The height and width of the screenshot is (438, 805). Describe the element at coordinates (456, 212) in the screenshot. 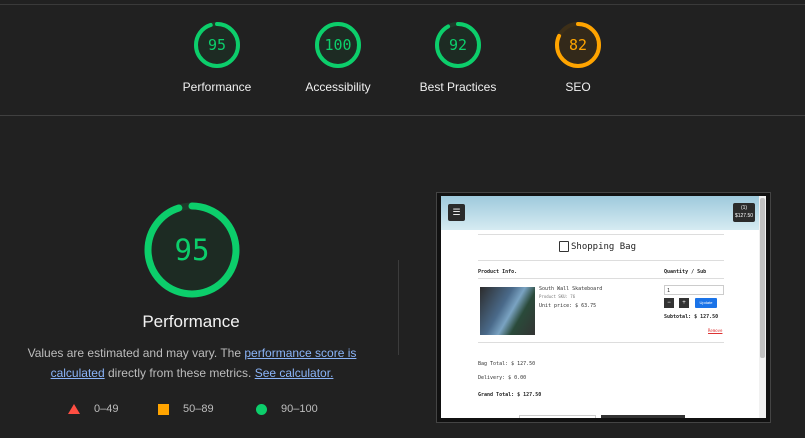

I see `hamburger-icon: ☰` at that location.